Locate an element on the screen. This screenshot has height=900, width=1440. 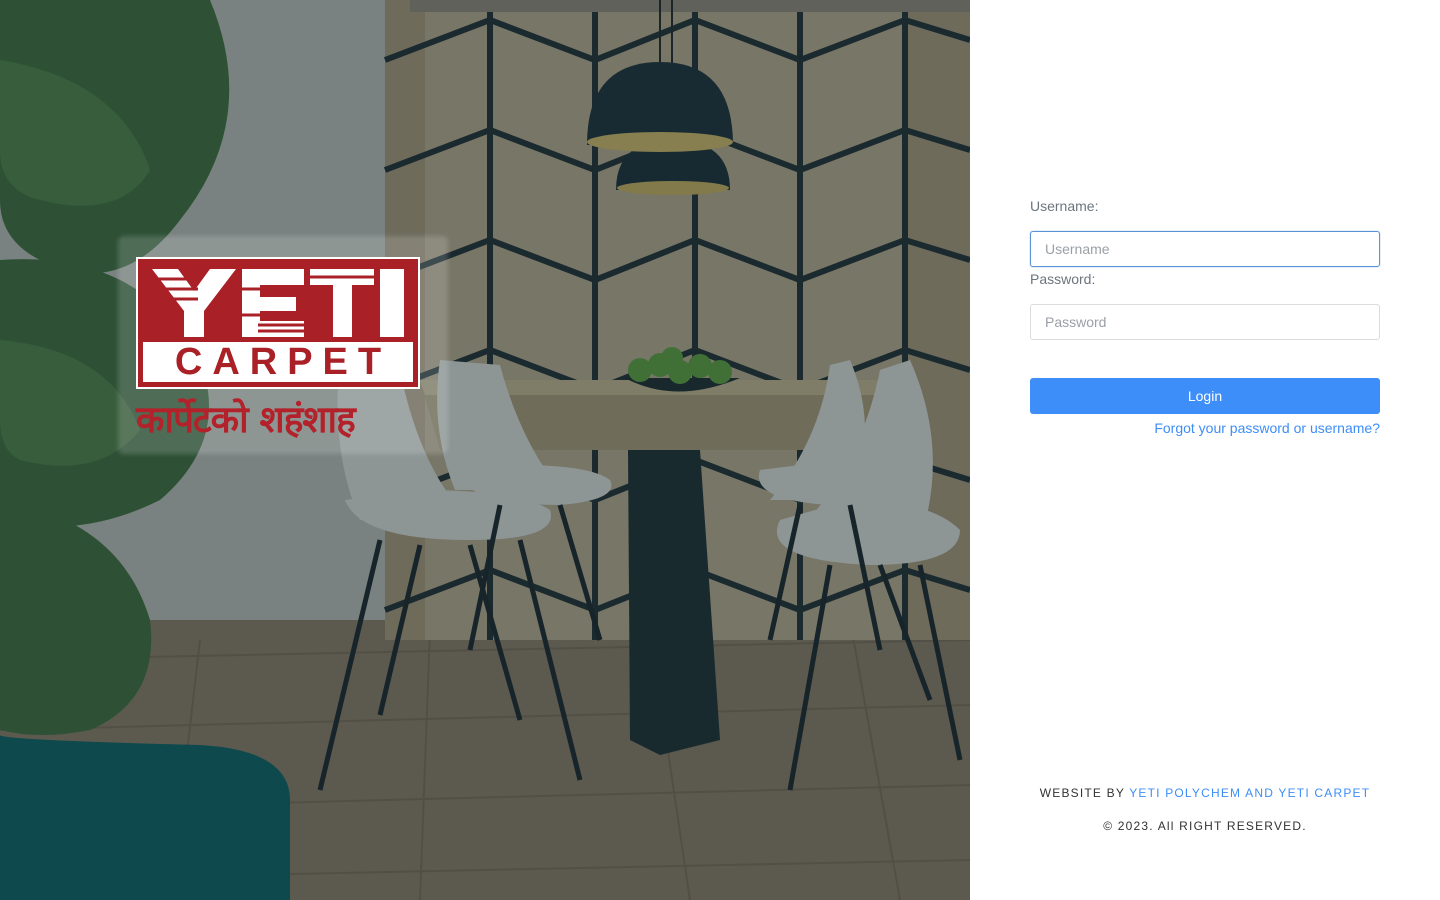
username-input is located at coordinates (1205, 249).